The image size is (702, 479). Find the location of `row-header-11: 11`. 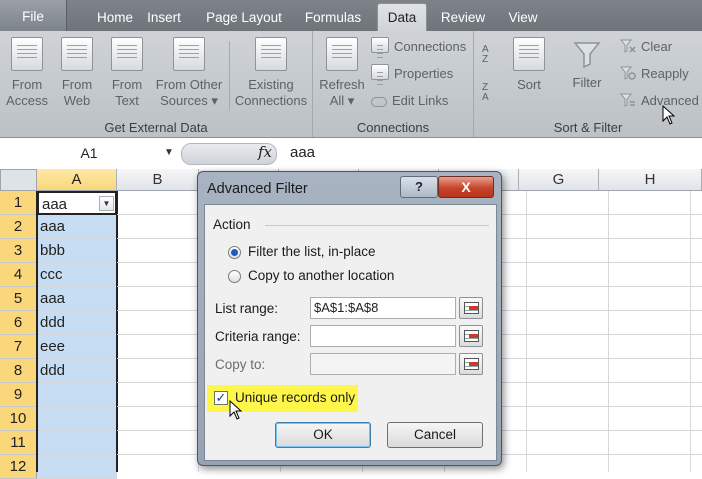

row-header-11: 11 is located at coordinates (18, 443).